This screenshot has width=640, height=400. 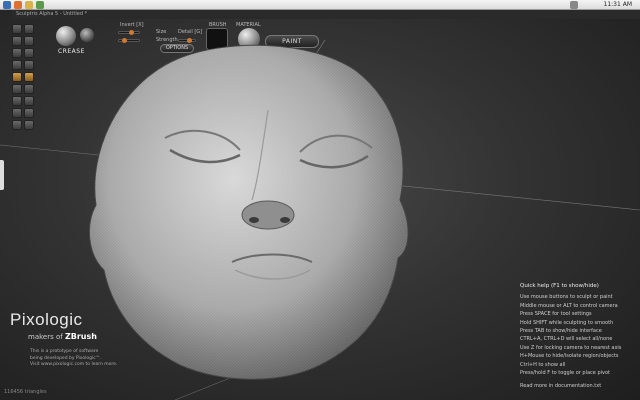 I want to click on help-line: Press SPACE for tool settings, so click(x=556, y=314).